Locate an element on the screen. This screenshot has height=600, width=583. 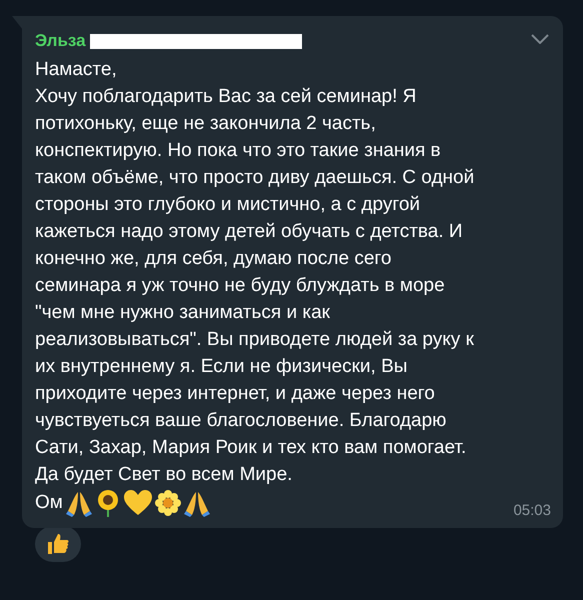
chevron-down-icon is located at coordinates (540, 39).